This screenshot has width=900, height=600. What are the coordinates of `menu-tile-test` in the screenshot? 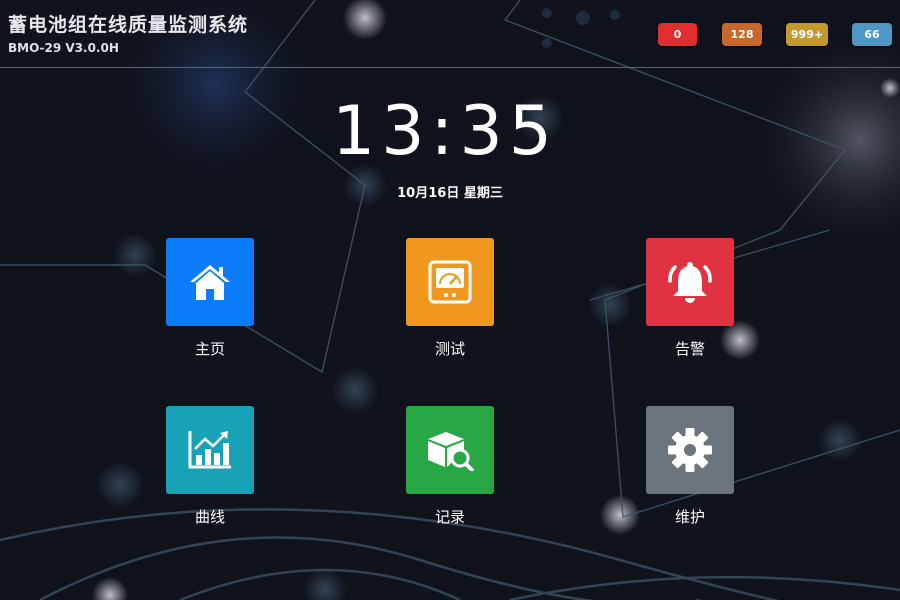 It's located at (450, 282).